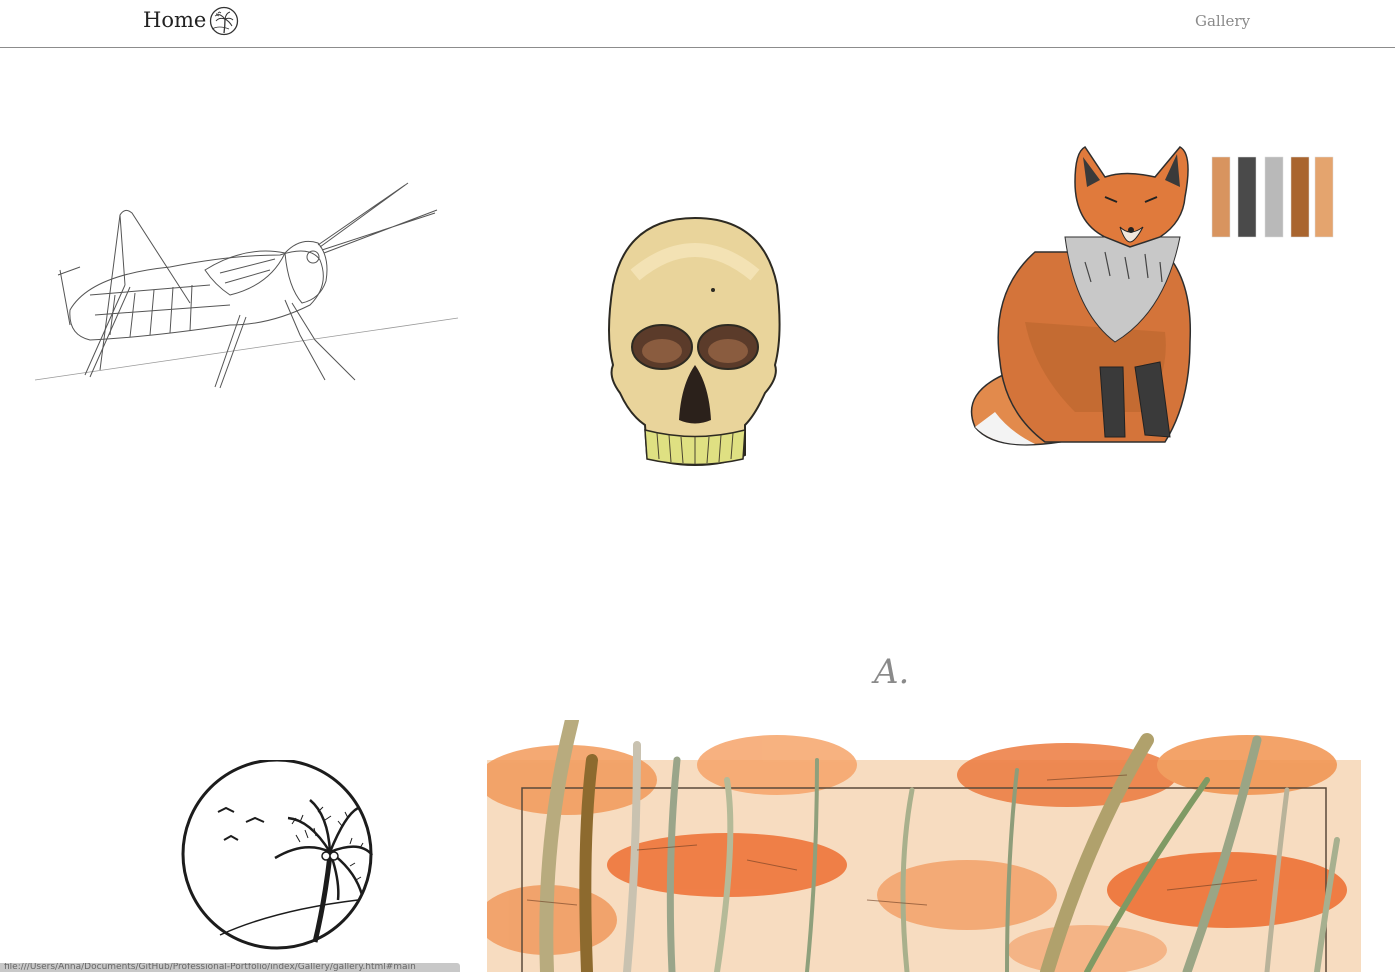 The image size is (1395, 972). I want to click on grasshopper-sketch, so click(245, 285).